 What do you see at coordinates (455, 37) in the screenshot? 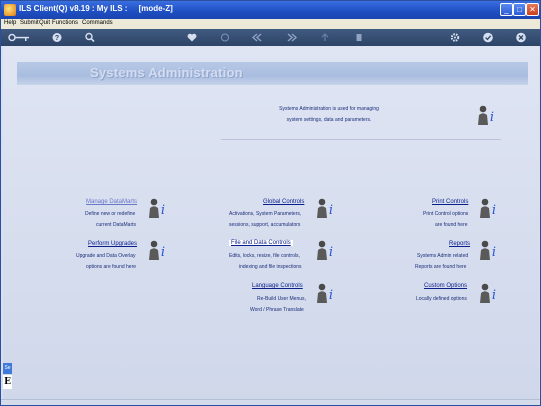
I see `settings-icon` at bounding box center [455, 37].